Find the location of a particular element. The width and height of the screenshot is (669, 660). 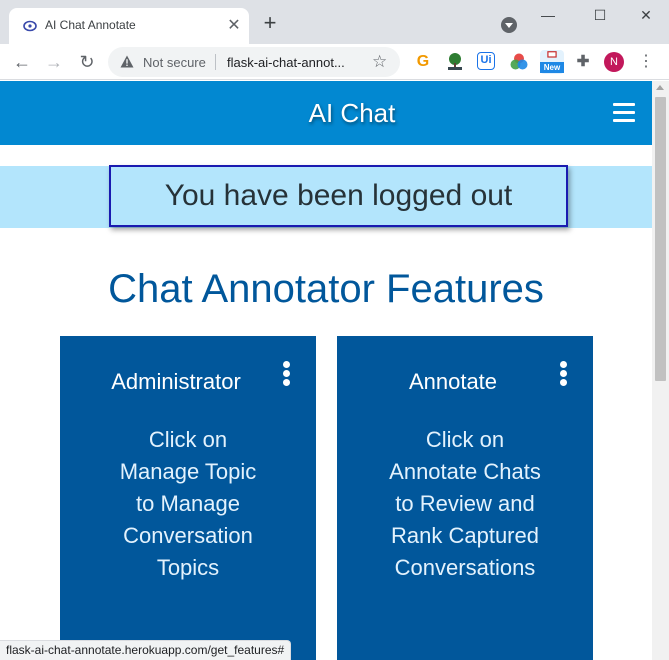

browser-tab: AI Chat Annotate ✕ is located at coordinates (129, 26).